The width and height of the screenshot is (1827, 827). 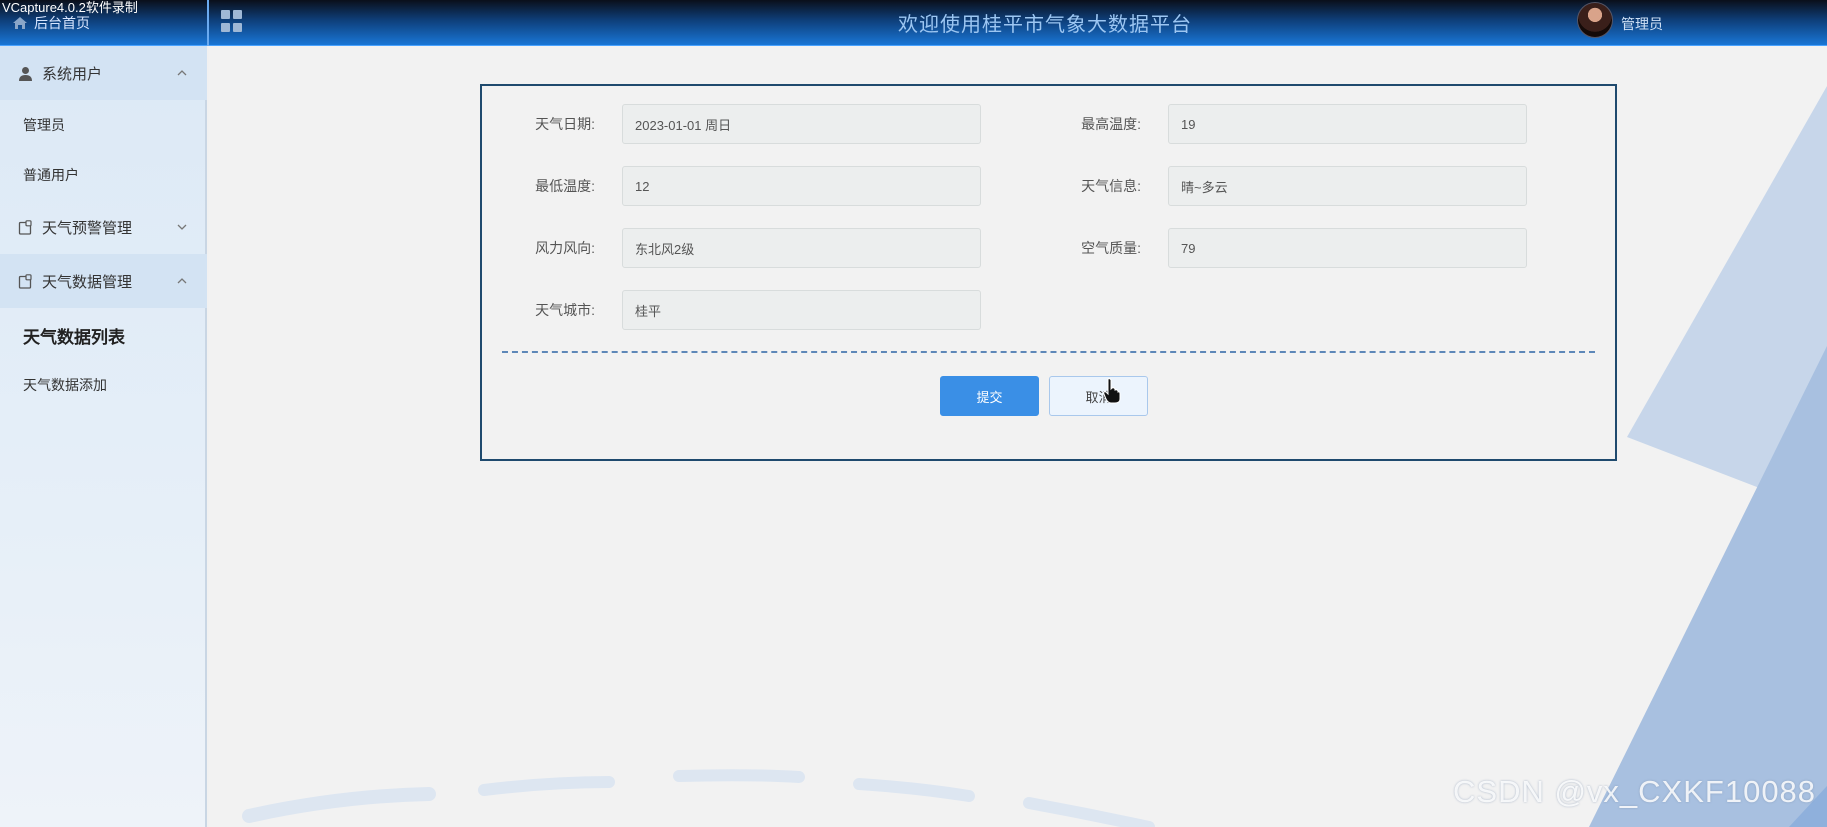 What do you see at coordinates (87, 282) in the screenshot?
I see `sidebar-group-label: 天气数据管理` at bounding box center [87, 282].